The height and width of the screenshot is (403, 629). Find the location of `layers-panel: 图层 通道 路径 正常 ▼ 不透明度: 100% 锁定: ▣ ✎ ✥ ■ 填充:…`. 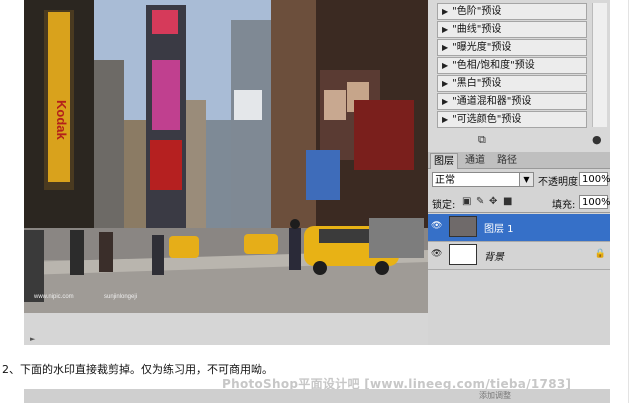

layers-panel: 图层 通道 路径 正常 ▼ 不透明度: 100% 锁定: ▣ ✎ ✥ ■ 填充:… is located at coordinates (519, 248).